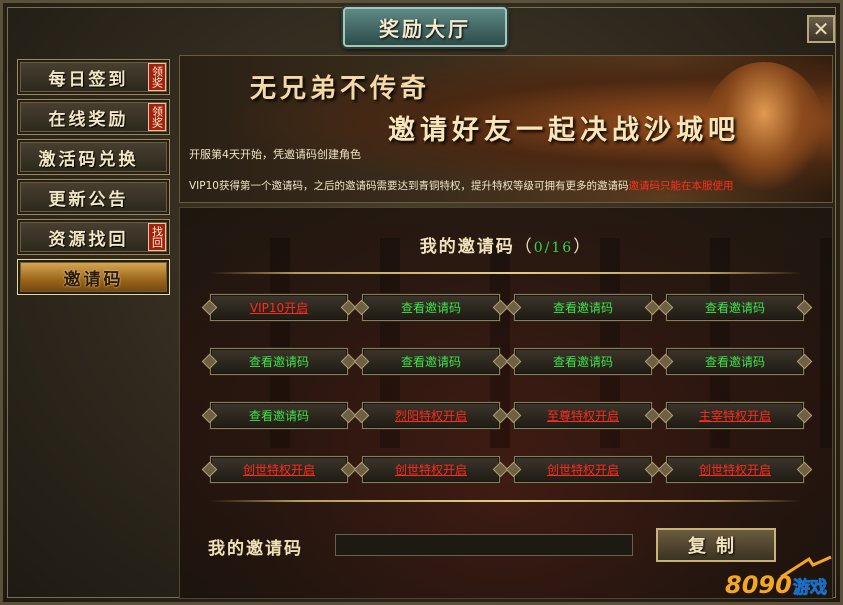  I want to click on window-title: 奖励大厅, so click(425, 28).